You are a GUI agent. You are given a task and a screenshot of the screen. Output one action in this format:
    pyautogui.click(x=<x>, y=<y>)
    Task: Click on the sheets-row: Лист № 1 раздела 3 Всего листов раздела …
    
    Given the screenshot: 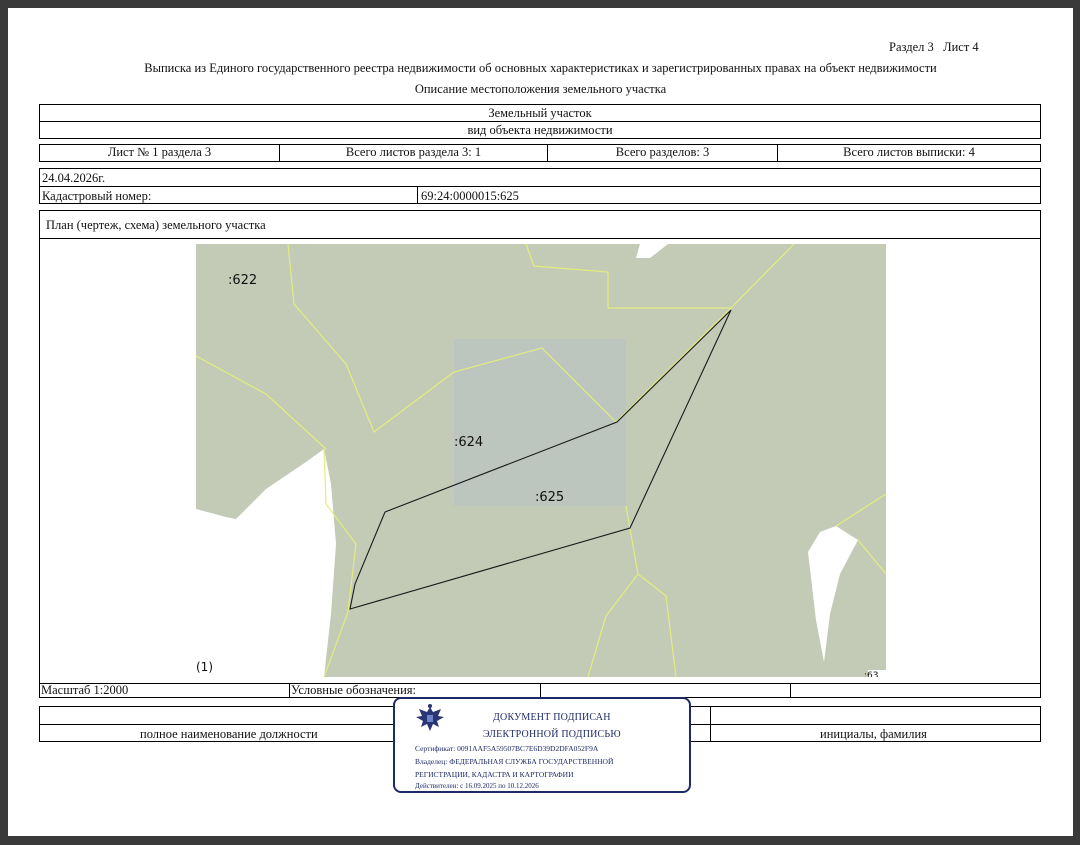 What is the action you would take?
    pyautogui.click(x=540, y=153)
    